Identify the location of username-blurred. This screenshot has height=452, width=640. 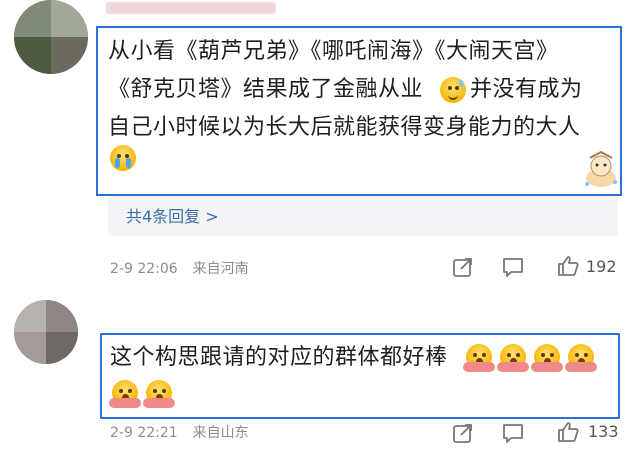
(191, 8).